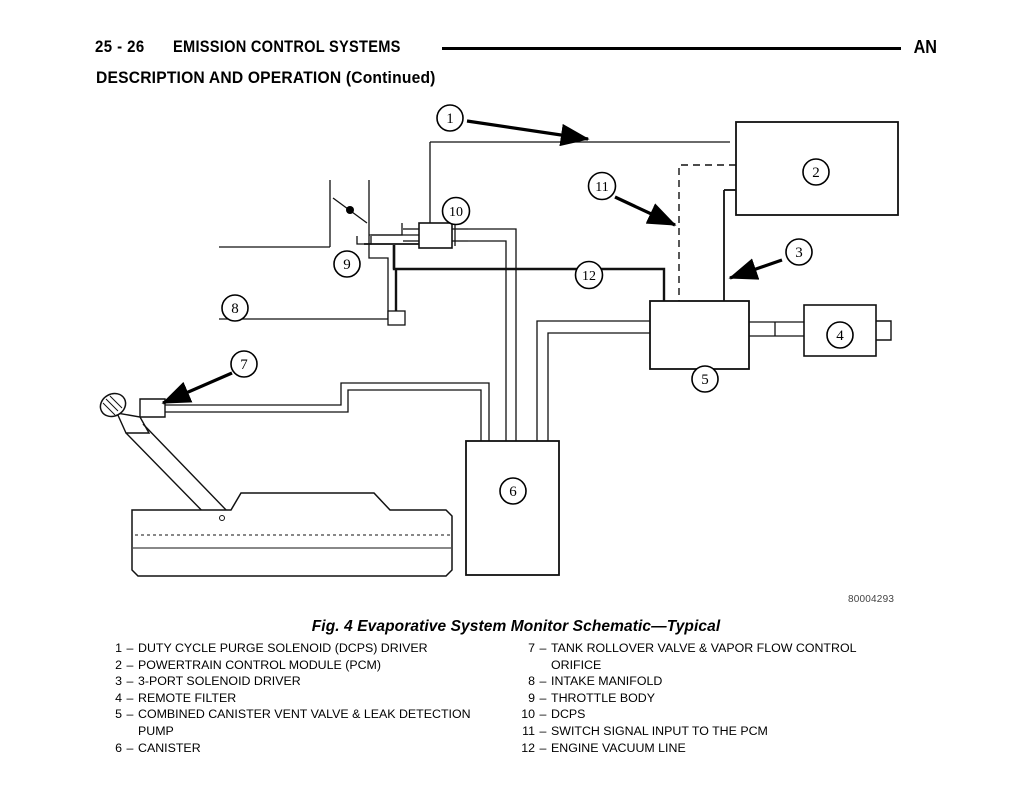 The width and height of the screenshot is (1032, 801). I want to click on legend-item: 4 – REMOTE FILTER, so click(300, 698).